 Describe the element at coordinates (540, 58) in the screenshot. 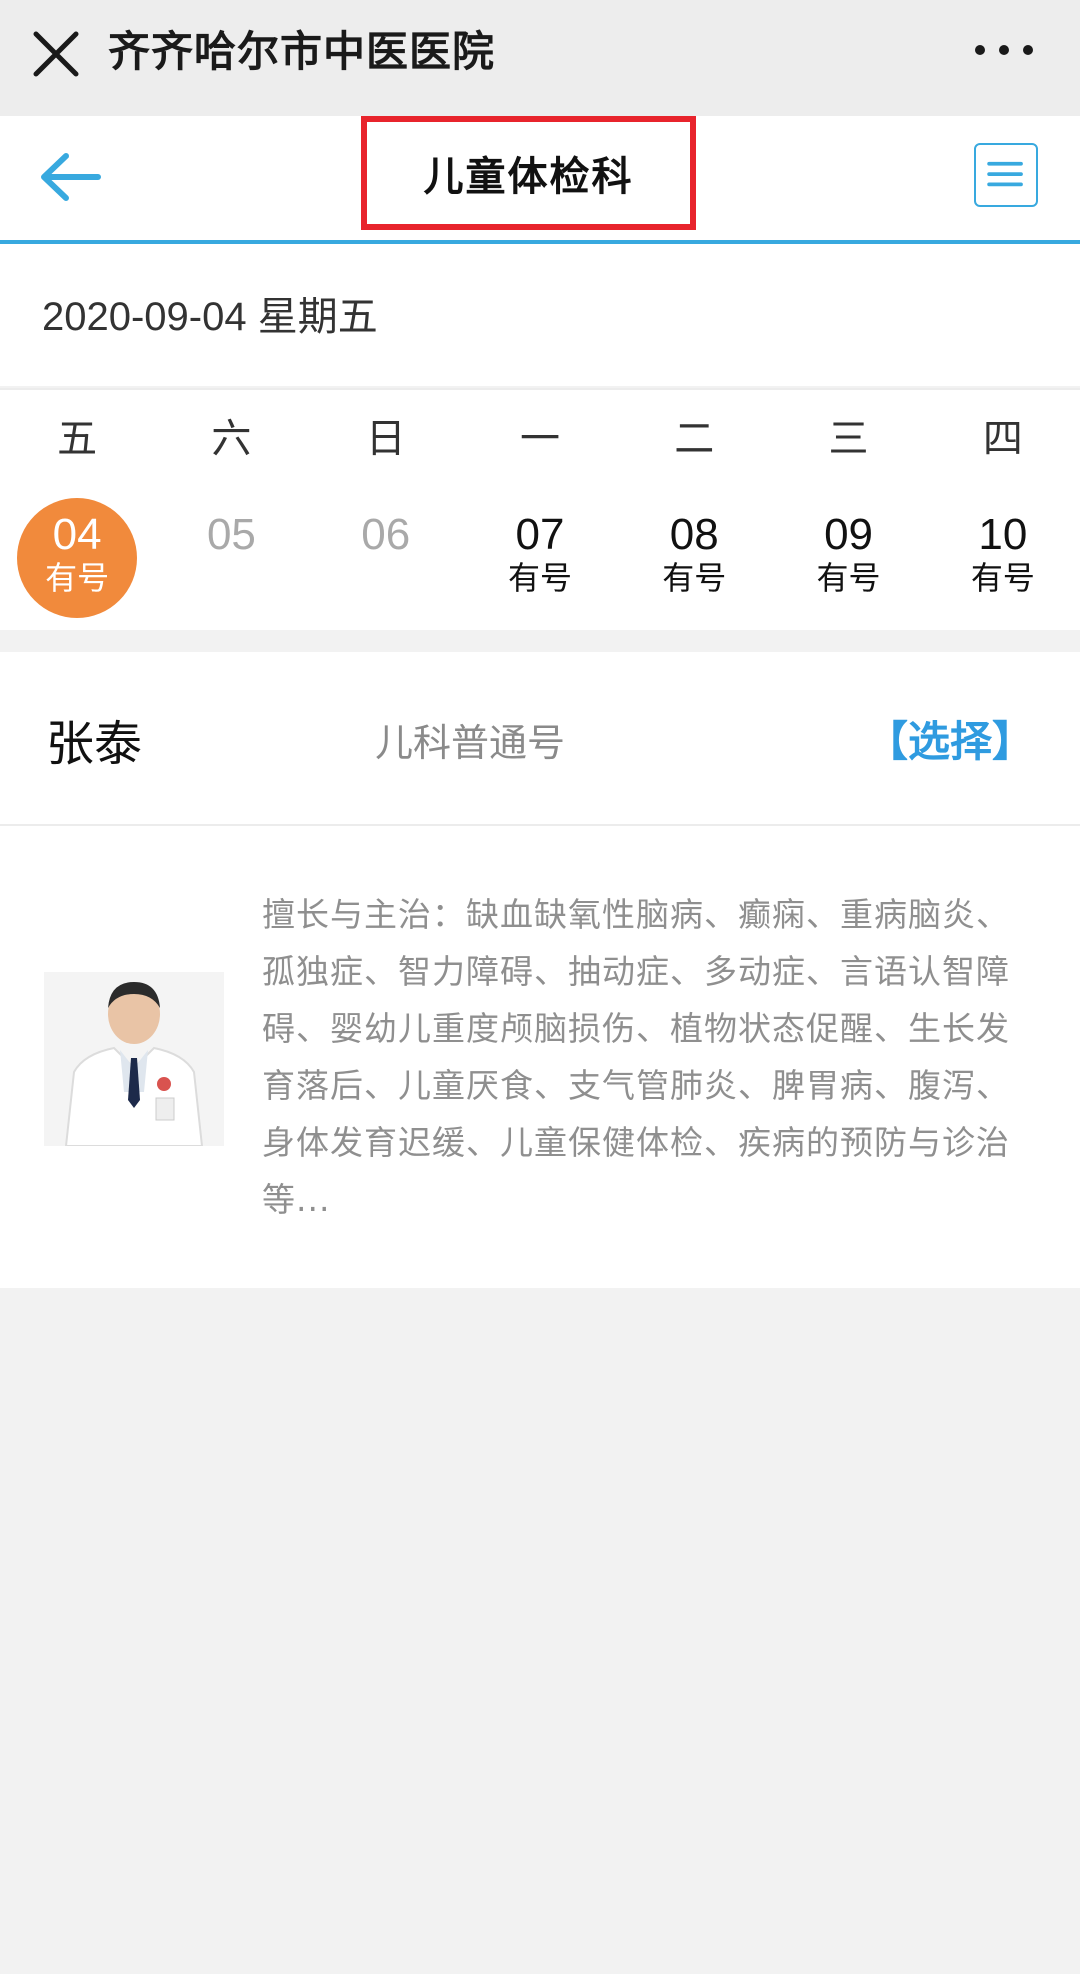

I see `wechat-title-bar: 齐齐哈尔市中医医院` at that location.